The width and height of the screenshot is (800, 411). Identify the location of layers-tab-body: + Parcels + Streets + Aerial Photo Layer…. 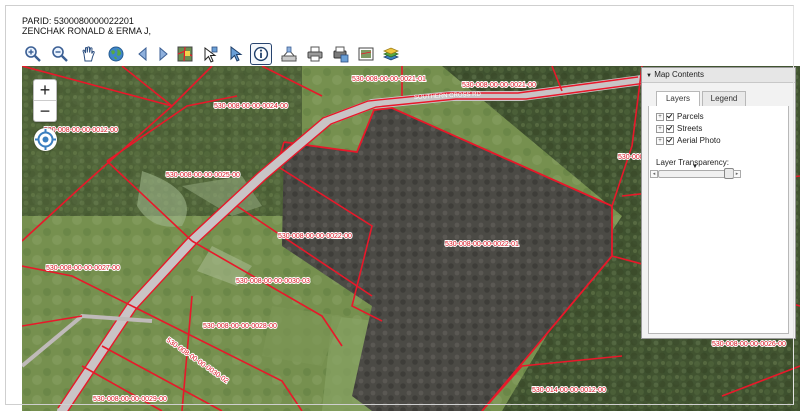
(718, 220).